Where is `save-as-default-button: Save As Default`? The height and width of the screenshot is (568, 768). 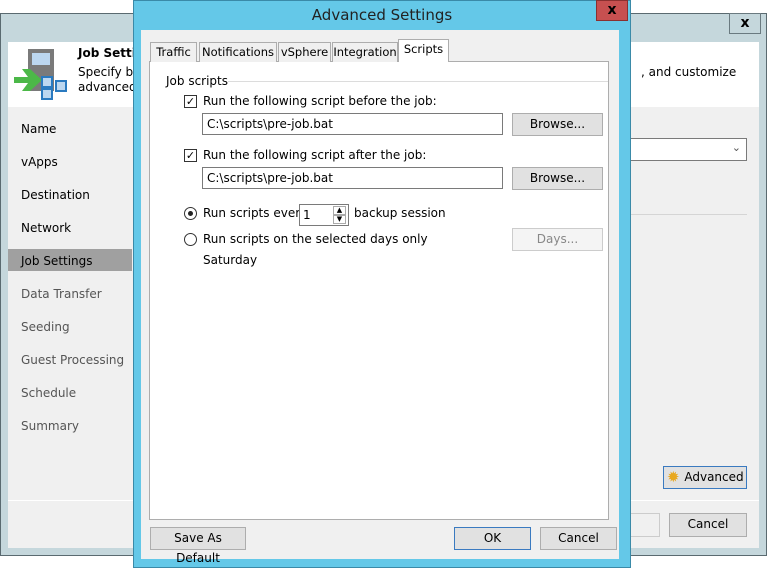
save-as-default-button: Save As Default is located at coordinates (198, 546).